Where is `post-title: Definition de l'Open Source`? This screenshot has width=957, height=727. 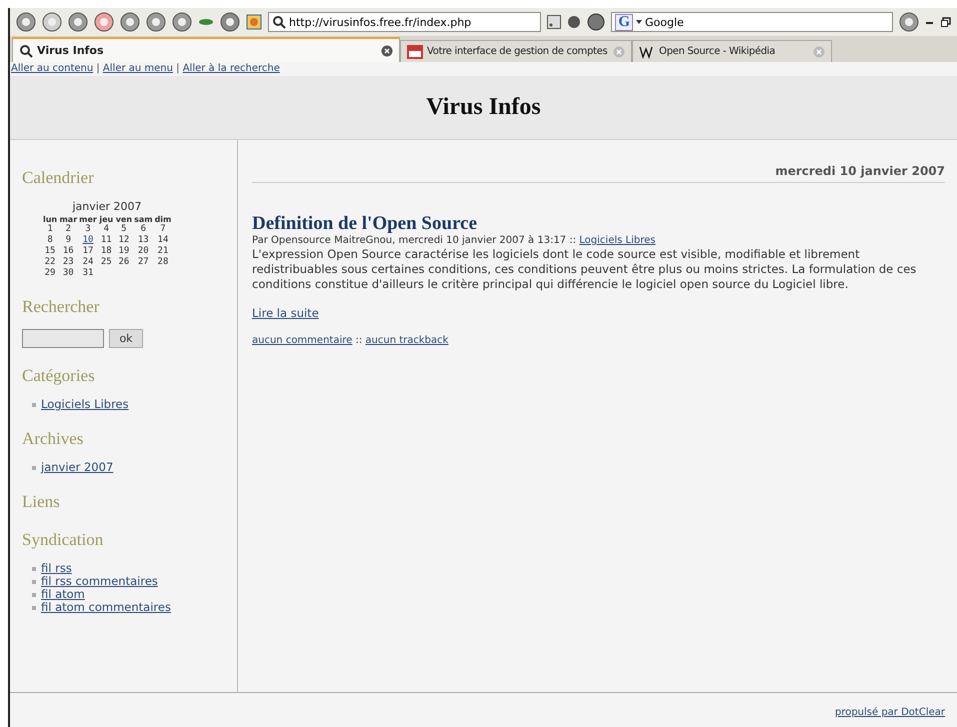 post-title: Definition de l'Open Source is located at coordinates (598, 224).